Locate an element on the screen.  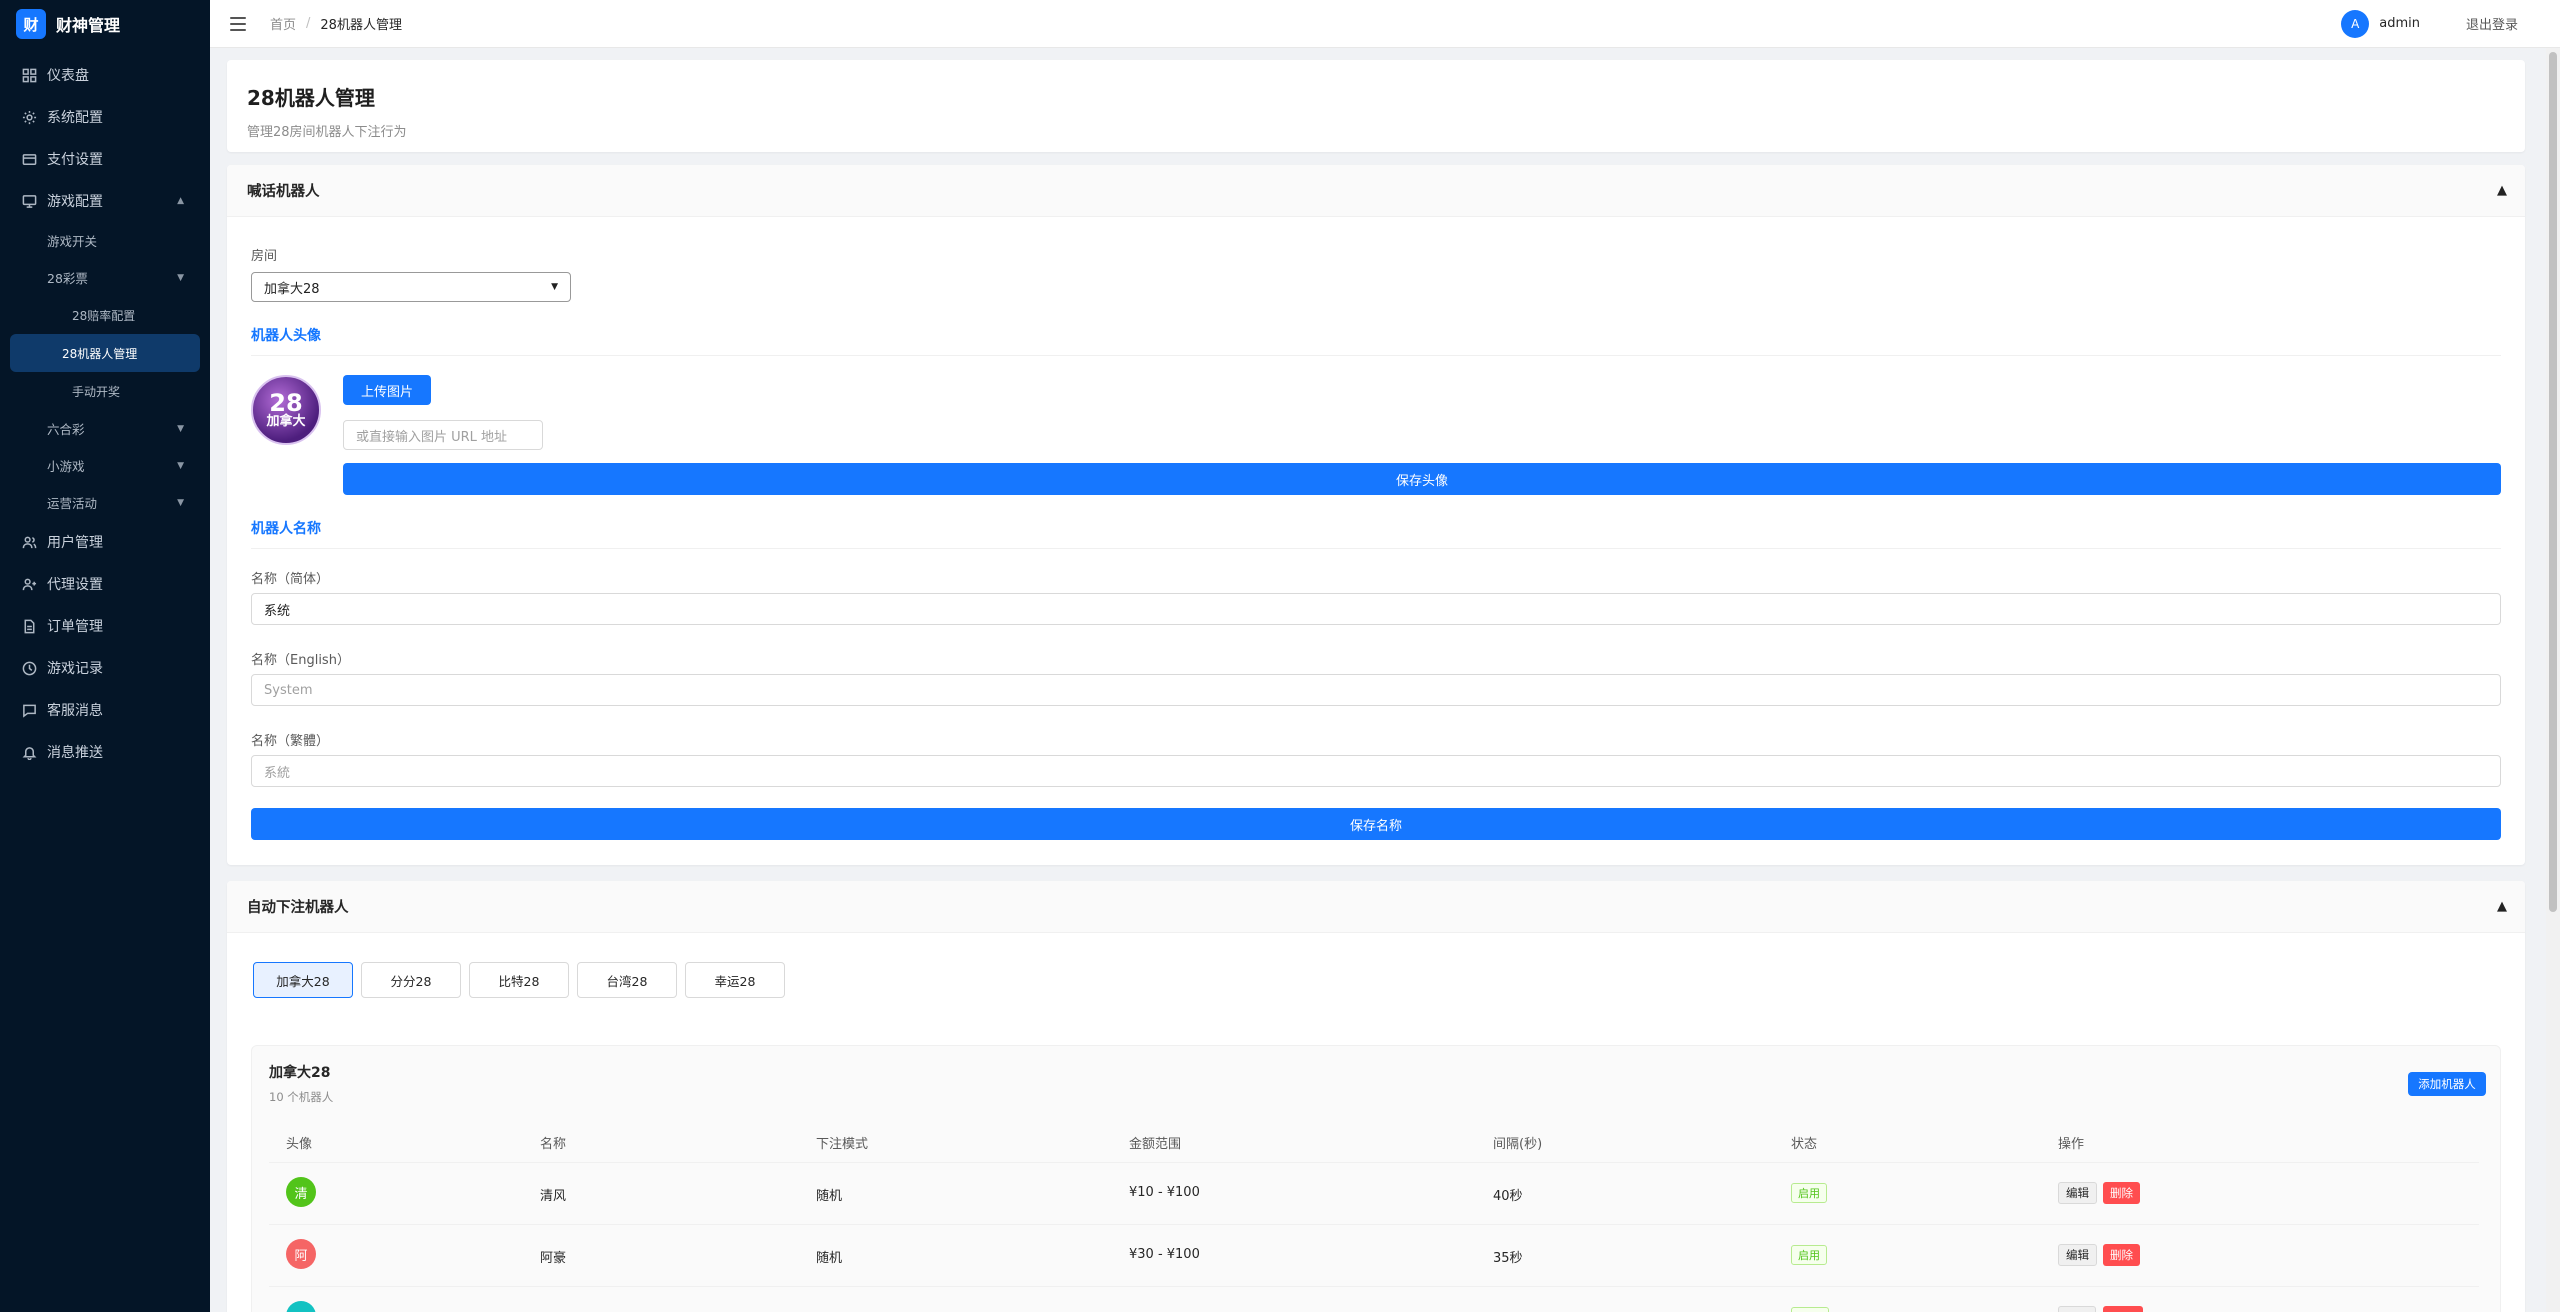
robot-avatar-text-top: 28 is located at coordinates (286, 403).